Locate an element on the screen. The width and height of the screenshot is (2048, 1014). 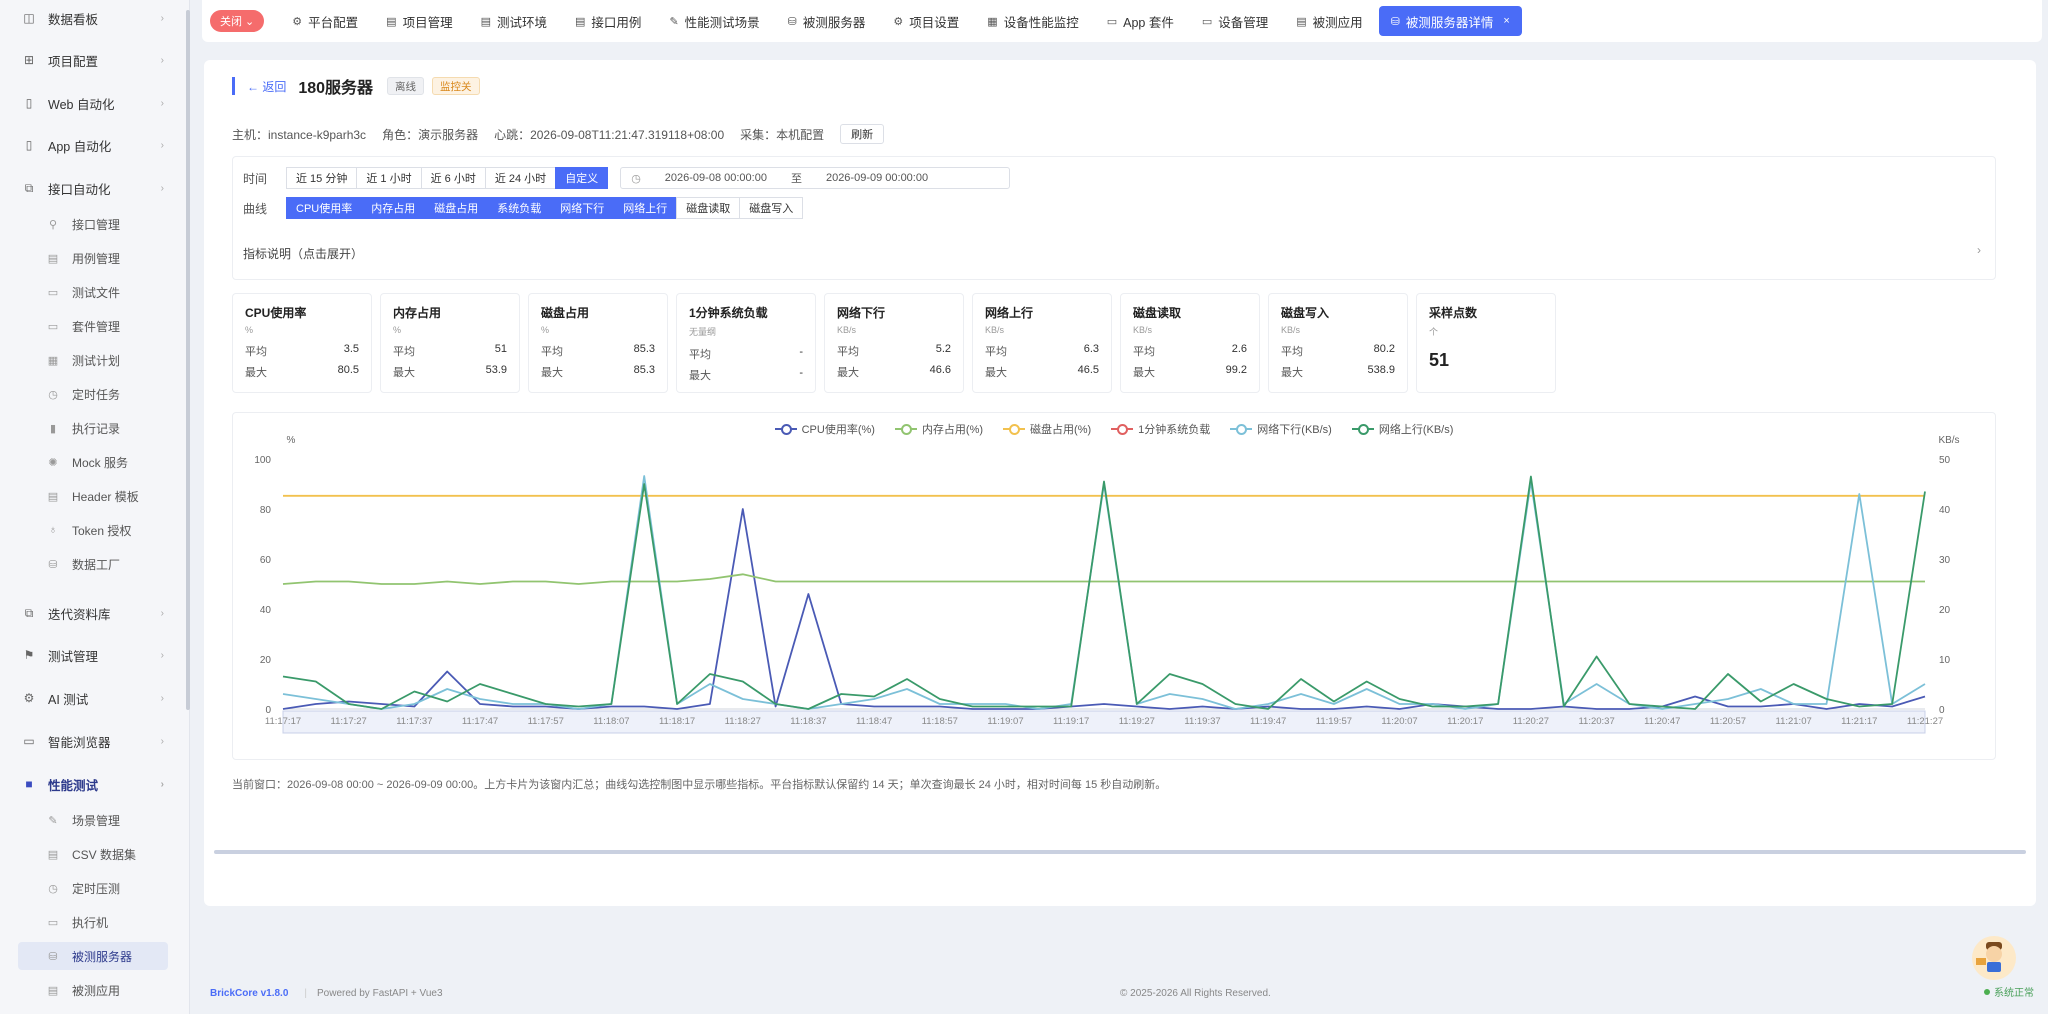
sidebar-subitem-label: 执行记录 is located at coordinates (96, 428).